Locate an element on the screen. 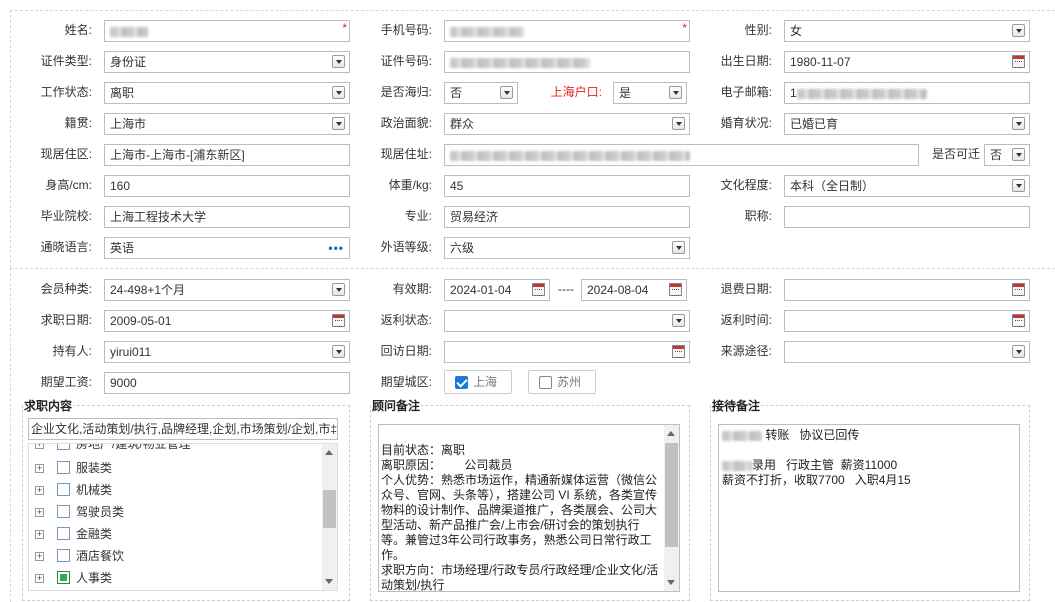 The width and height of the screenshot is (1055, 602). sh-hukou-label: 上海户口: is located at coordinates (576, 92).